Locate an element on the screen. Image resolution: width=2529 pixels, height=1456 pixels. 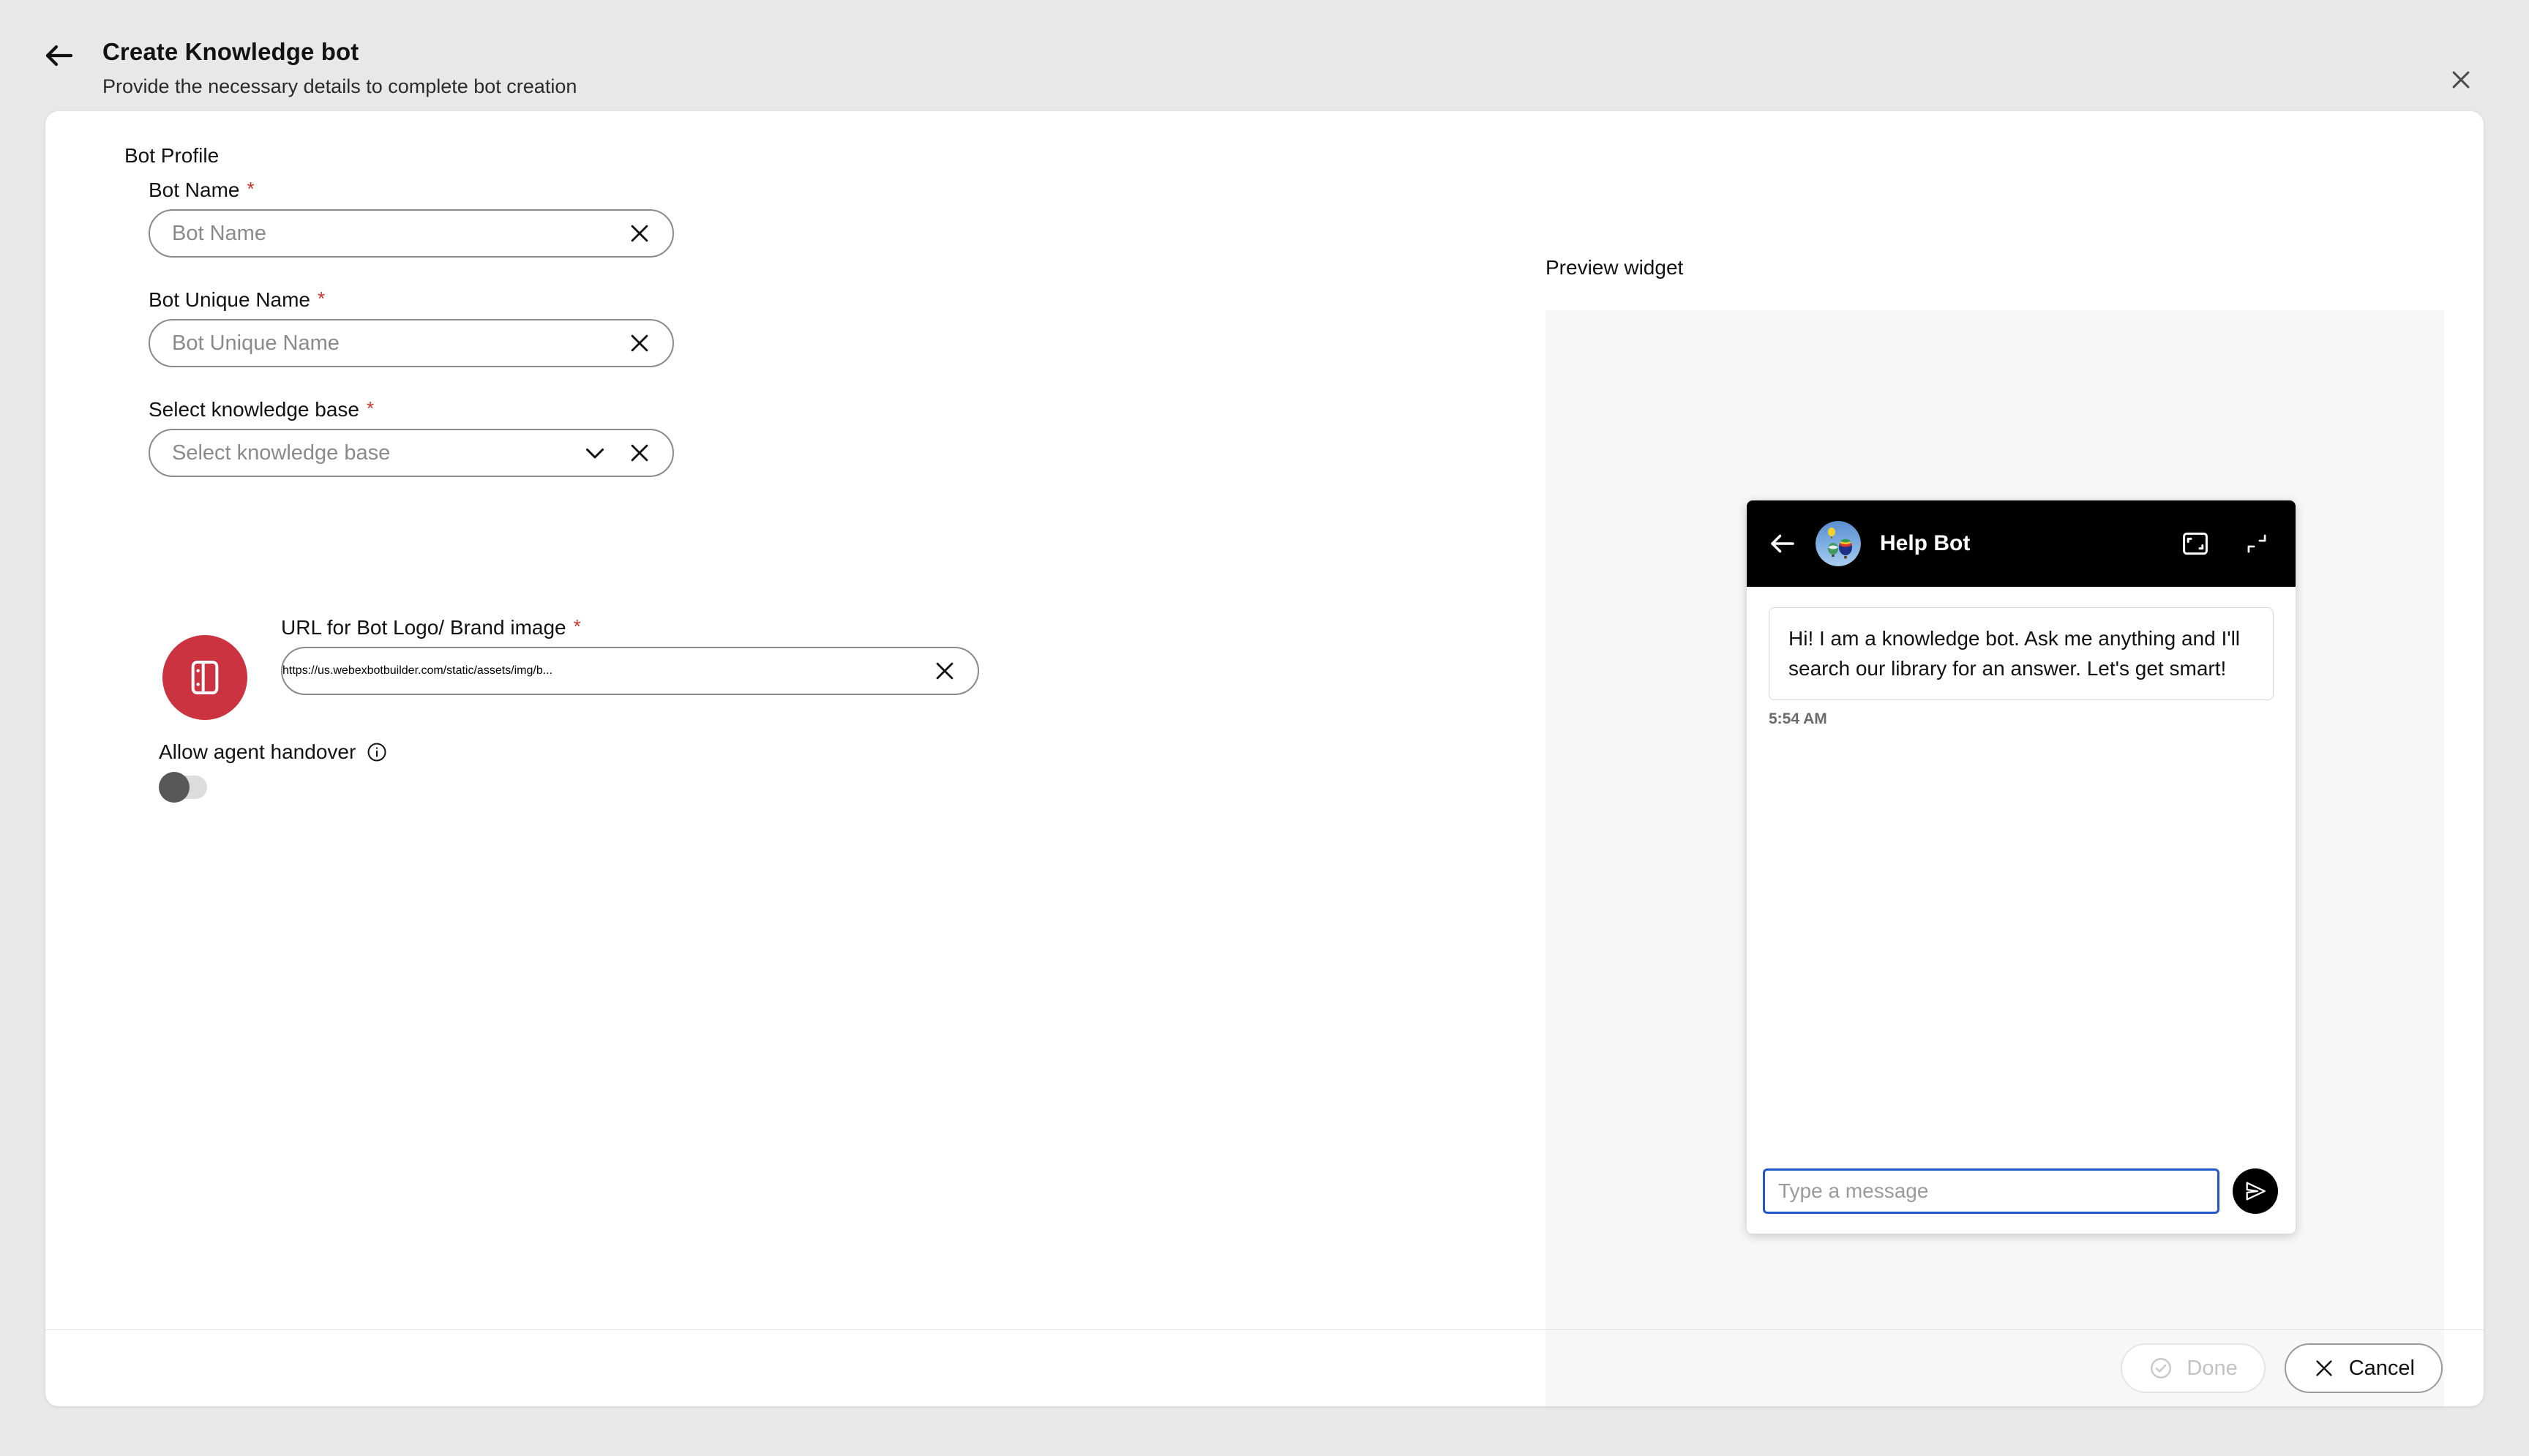
cancel-button-label: Cancel is located at coordinates (2381, 1368).